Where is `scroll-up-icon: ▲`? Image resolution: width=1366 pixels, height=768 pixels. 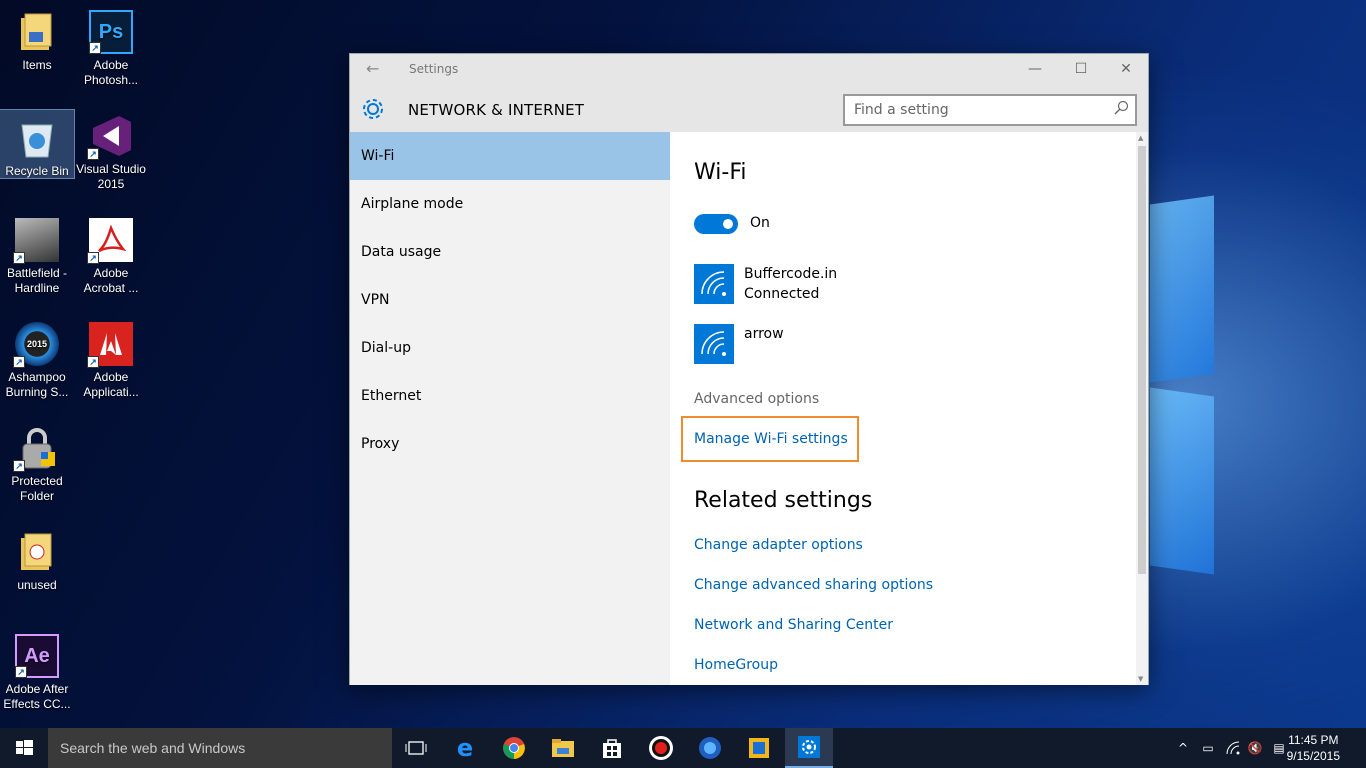 scroll-up-icon: ▲ is located at coordinates (1140, 138).